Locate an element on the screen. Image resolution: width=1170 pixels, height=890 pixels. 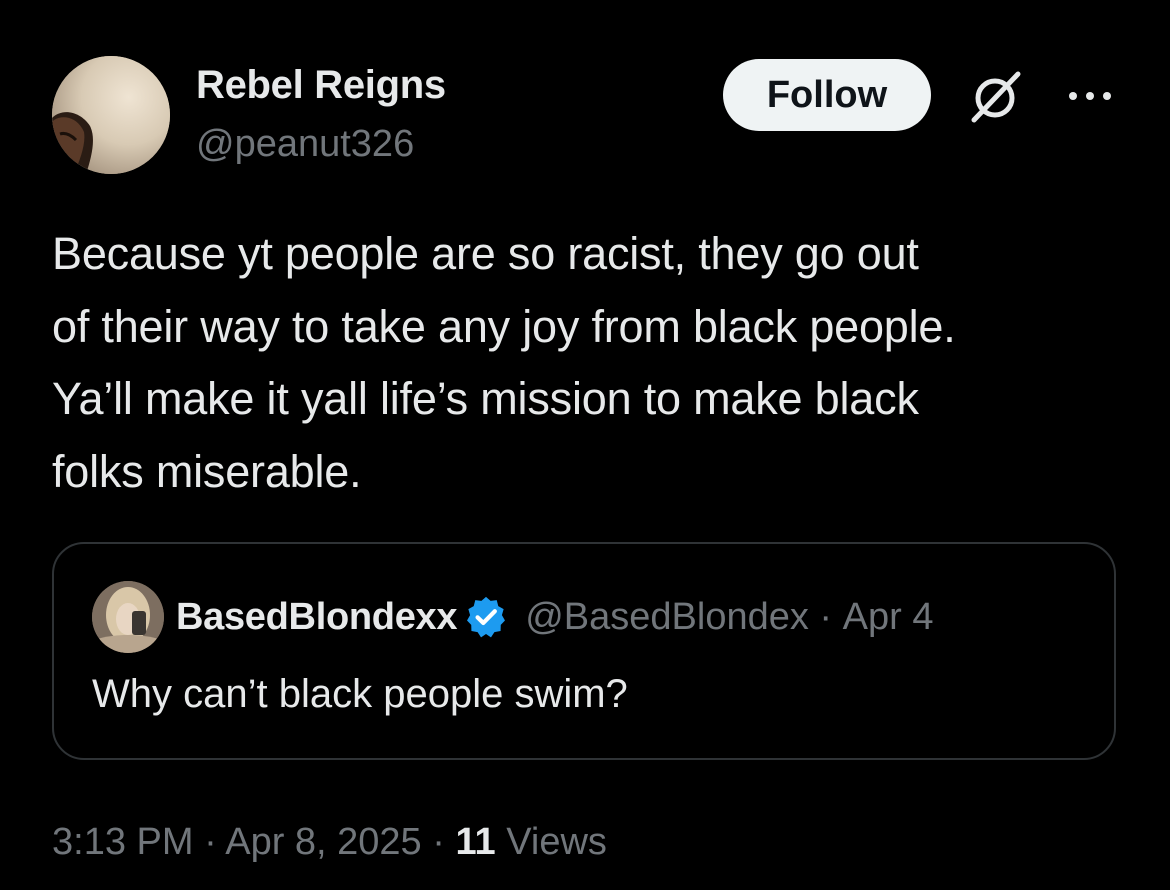
grok-icon is located at coordinates (995, 97).